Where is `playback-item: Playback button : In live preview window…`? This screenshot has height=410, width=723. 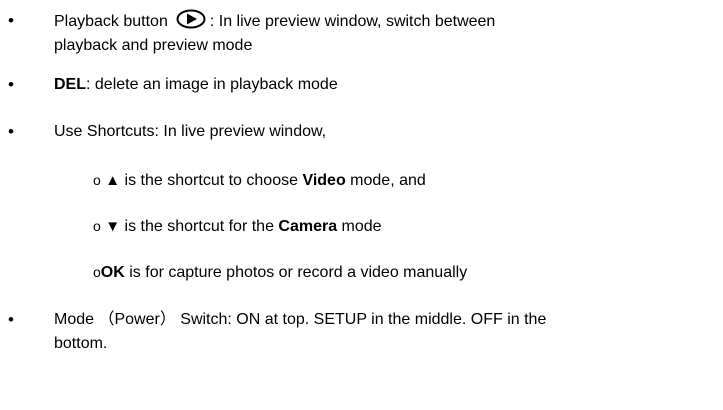
playback-item: Playback button : In live preview window… is located at coordinates (374, 33).